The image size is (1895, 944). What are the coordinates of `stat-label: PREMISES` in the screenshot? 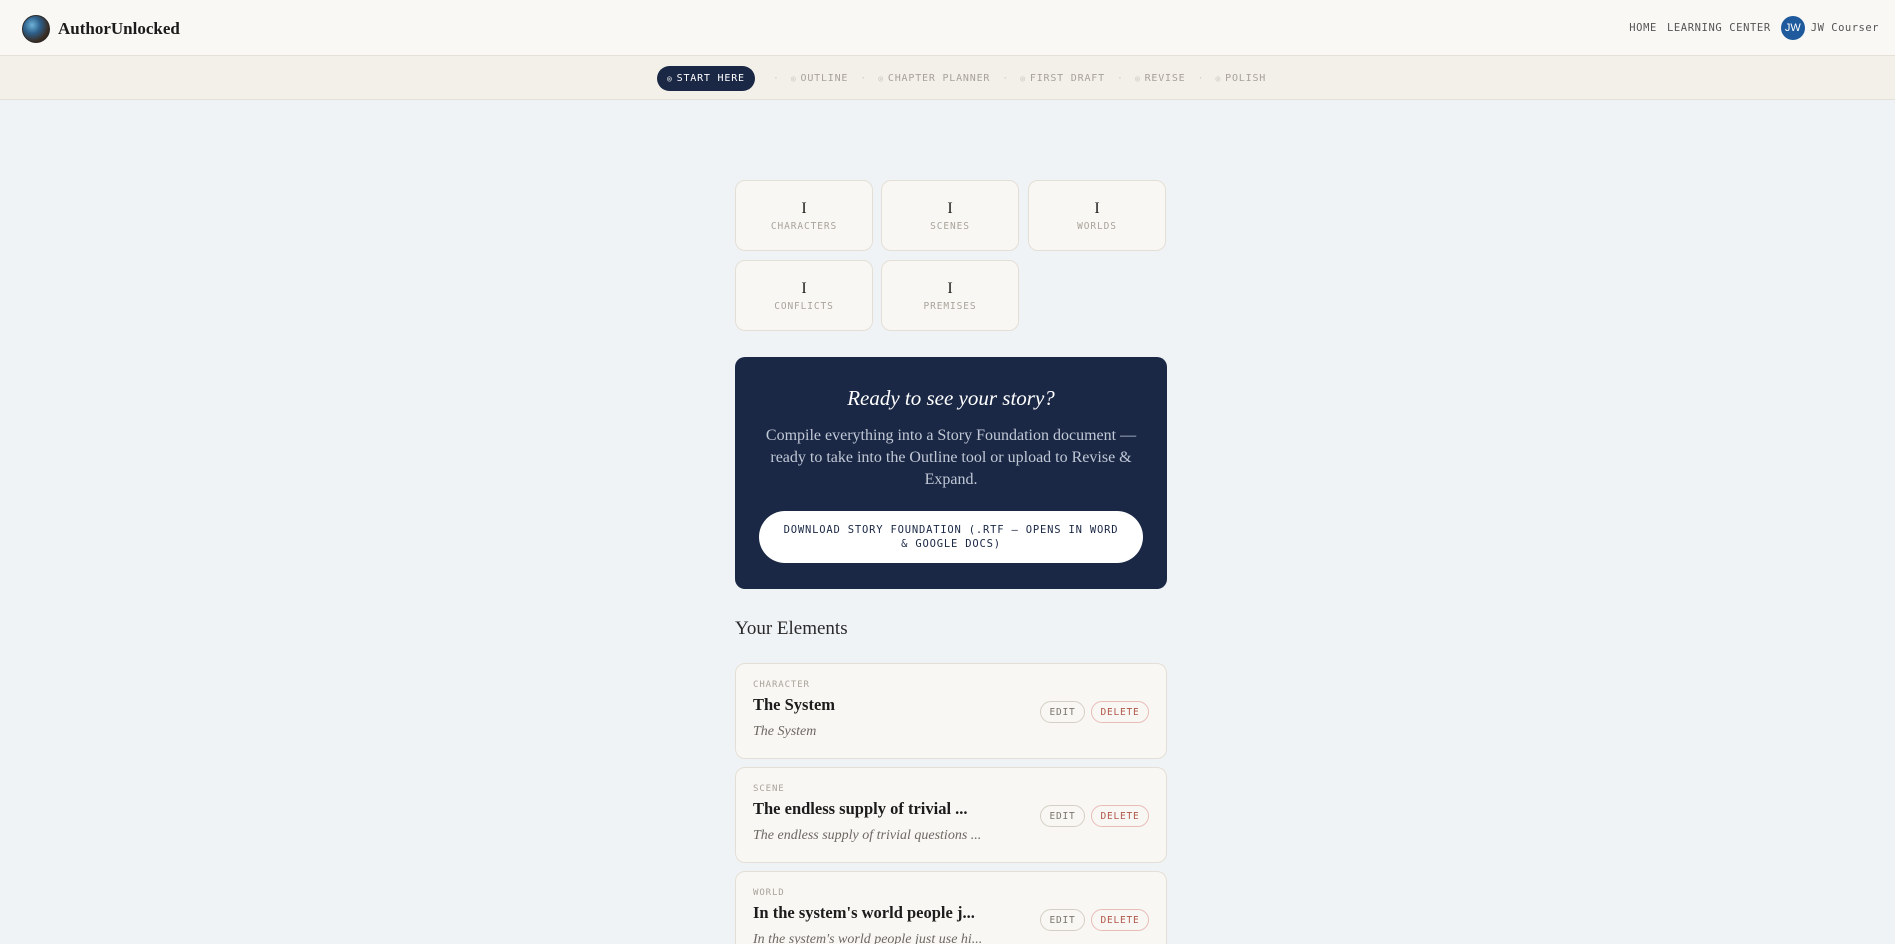 It's located at (950, 306).